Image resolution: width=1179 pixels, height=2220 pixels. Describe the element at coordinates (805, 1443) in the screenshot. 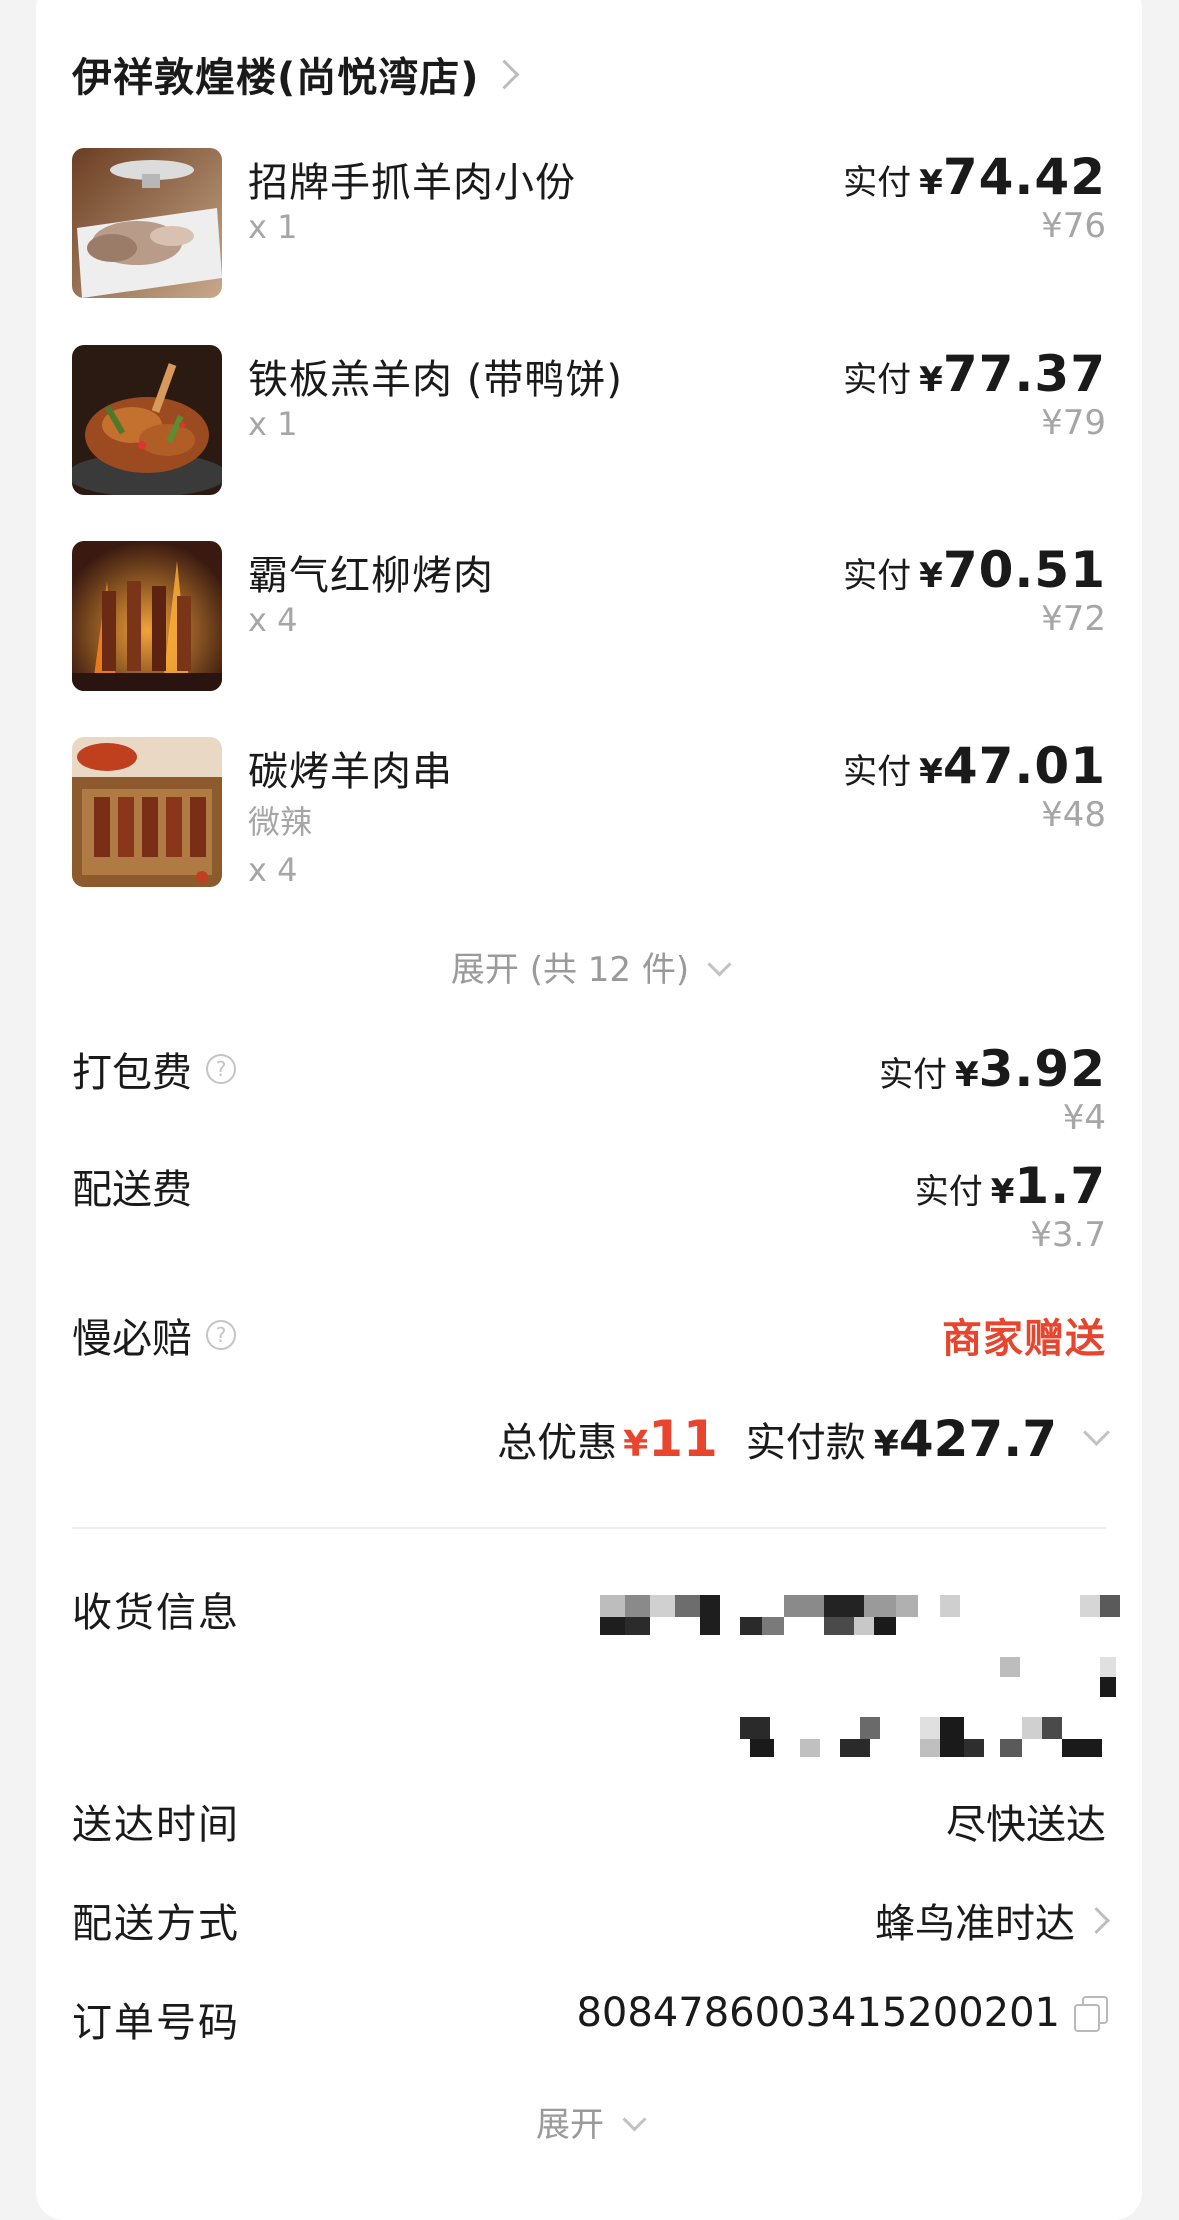

I see `total-label: 实付款` at that location.